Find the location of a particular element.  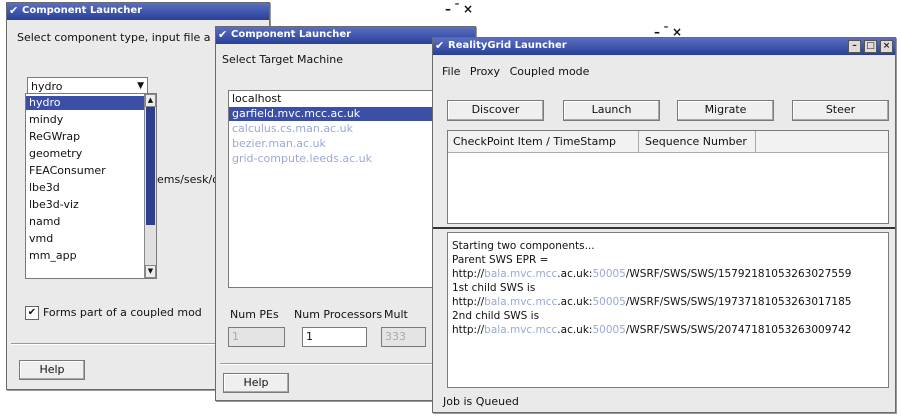

third-column-input: 333 is located at coordinates (403, 337).